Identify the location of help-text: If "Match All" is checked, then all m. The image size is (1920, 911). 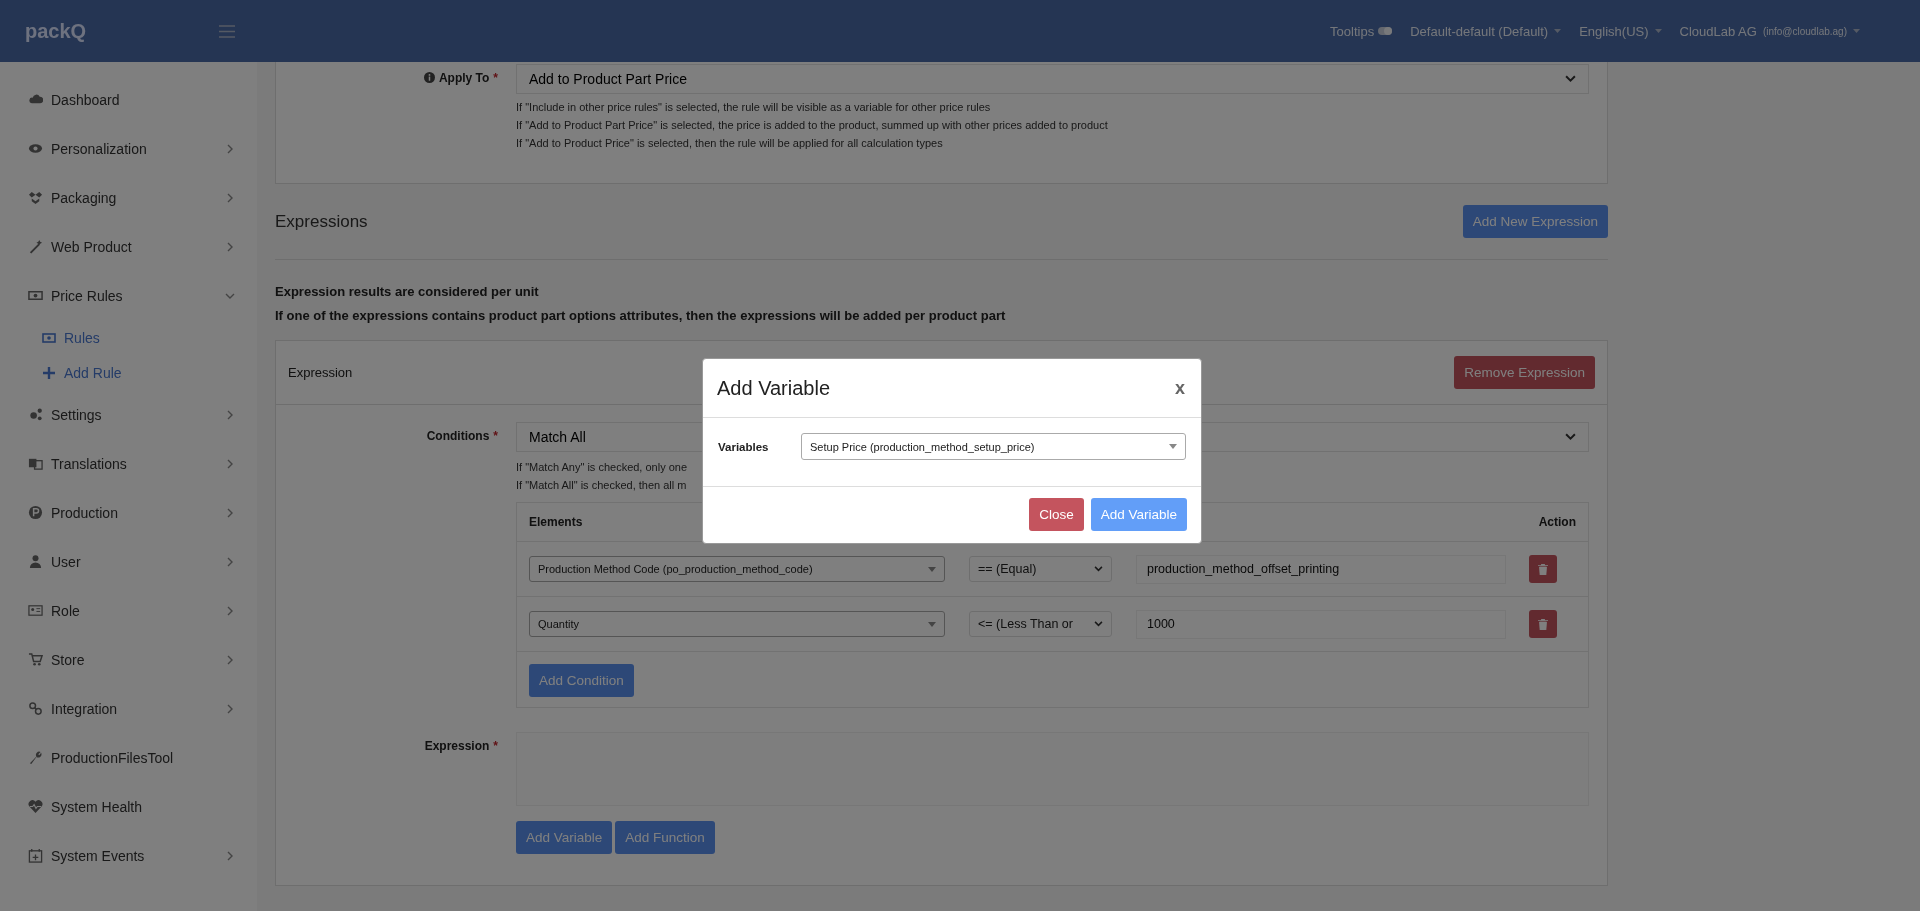
(602, 485).